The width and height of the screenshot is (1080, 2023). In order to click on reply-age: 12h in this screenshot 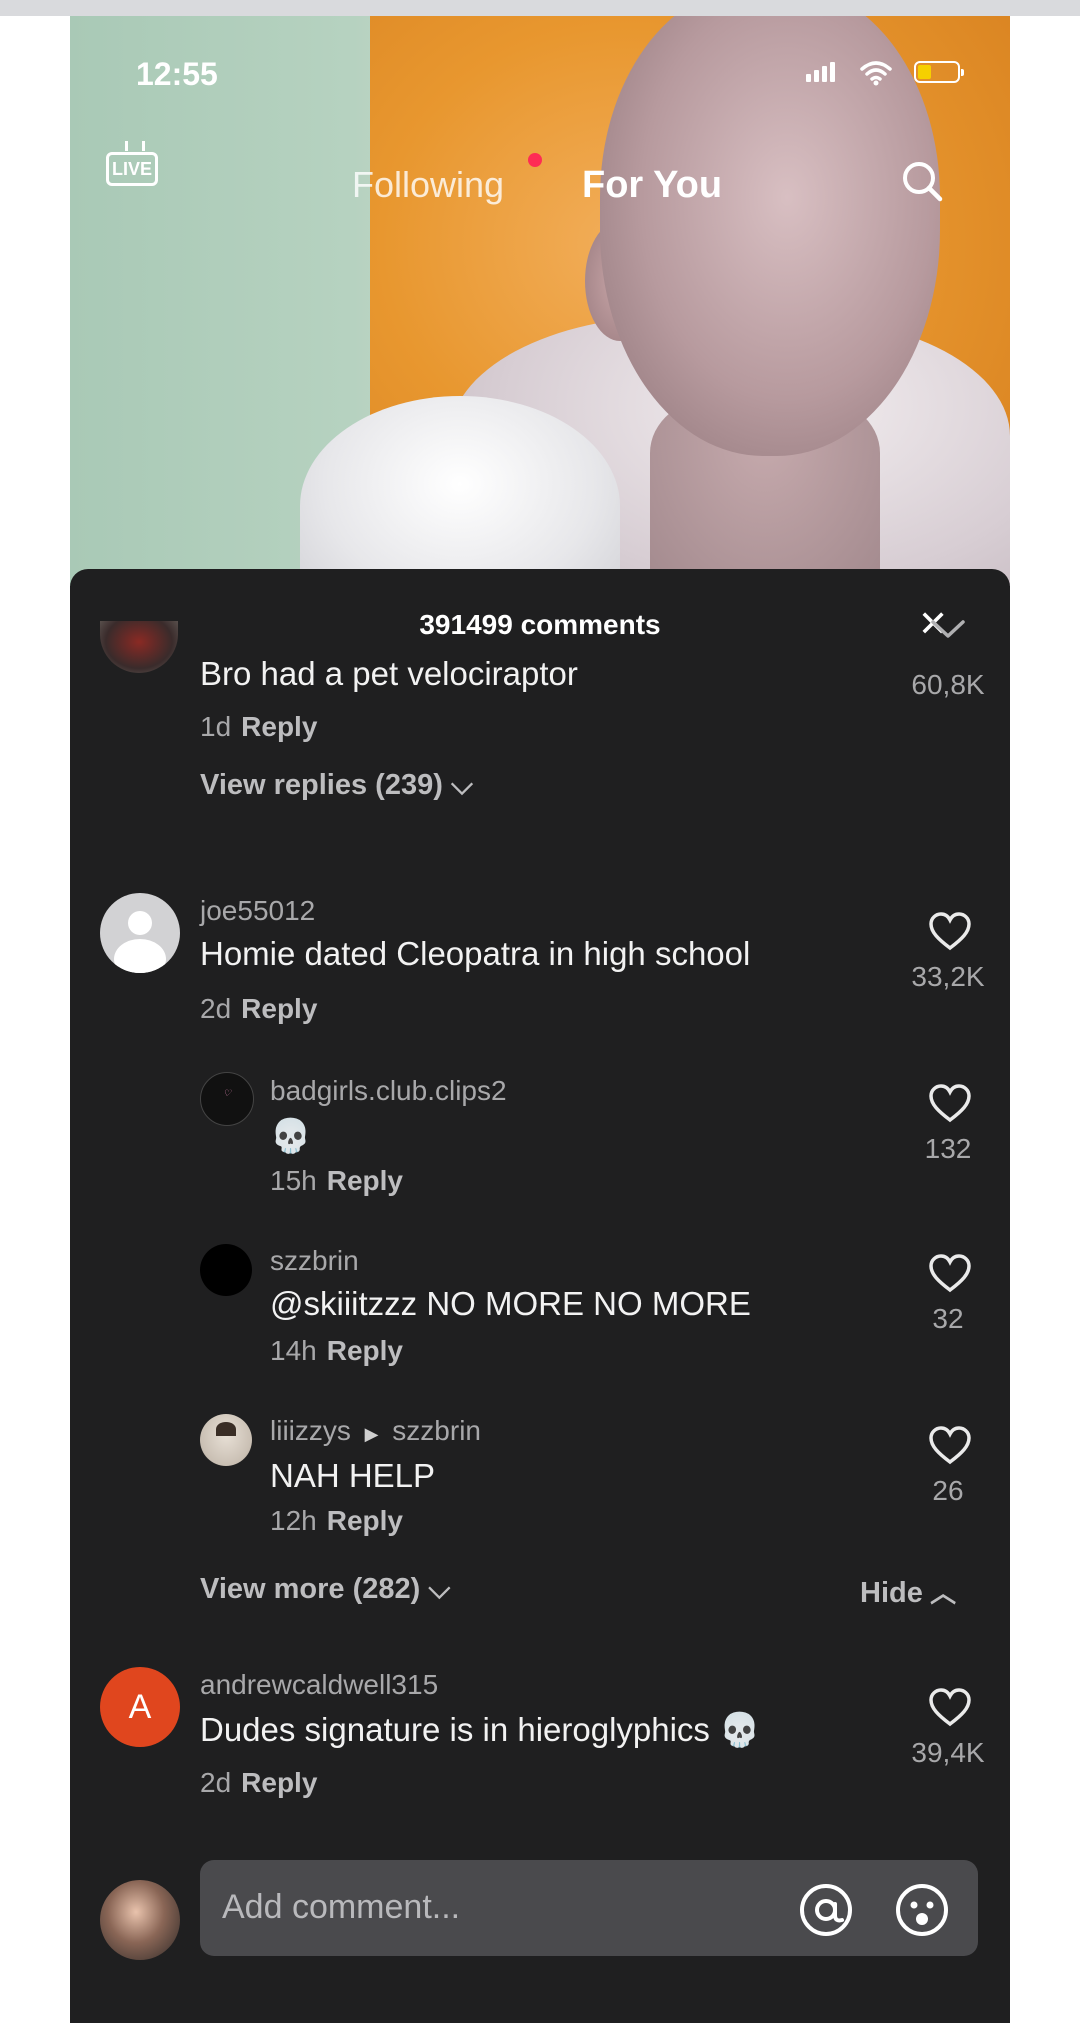, I will do `click(293, 1520)`.